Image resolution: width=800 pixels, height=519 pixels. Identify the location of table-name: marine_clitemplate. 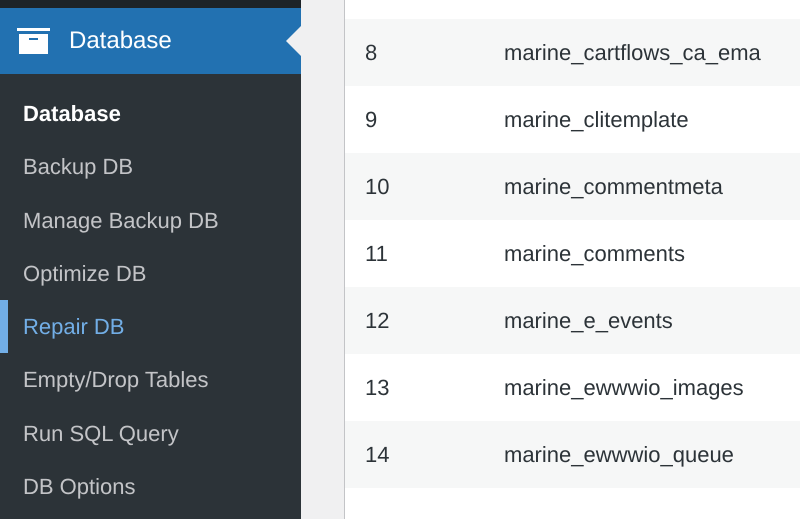
(596, 119).